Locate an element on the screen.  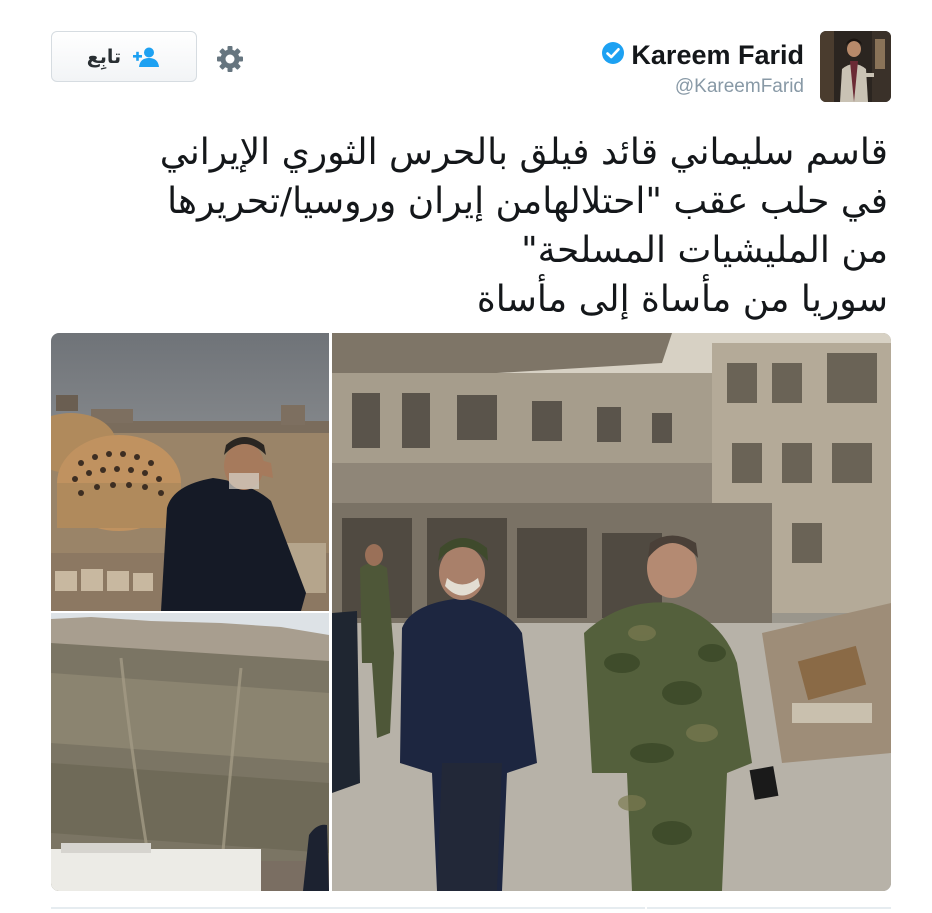
citadel-photo is located at coordinates (190, 752).